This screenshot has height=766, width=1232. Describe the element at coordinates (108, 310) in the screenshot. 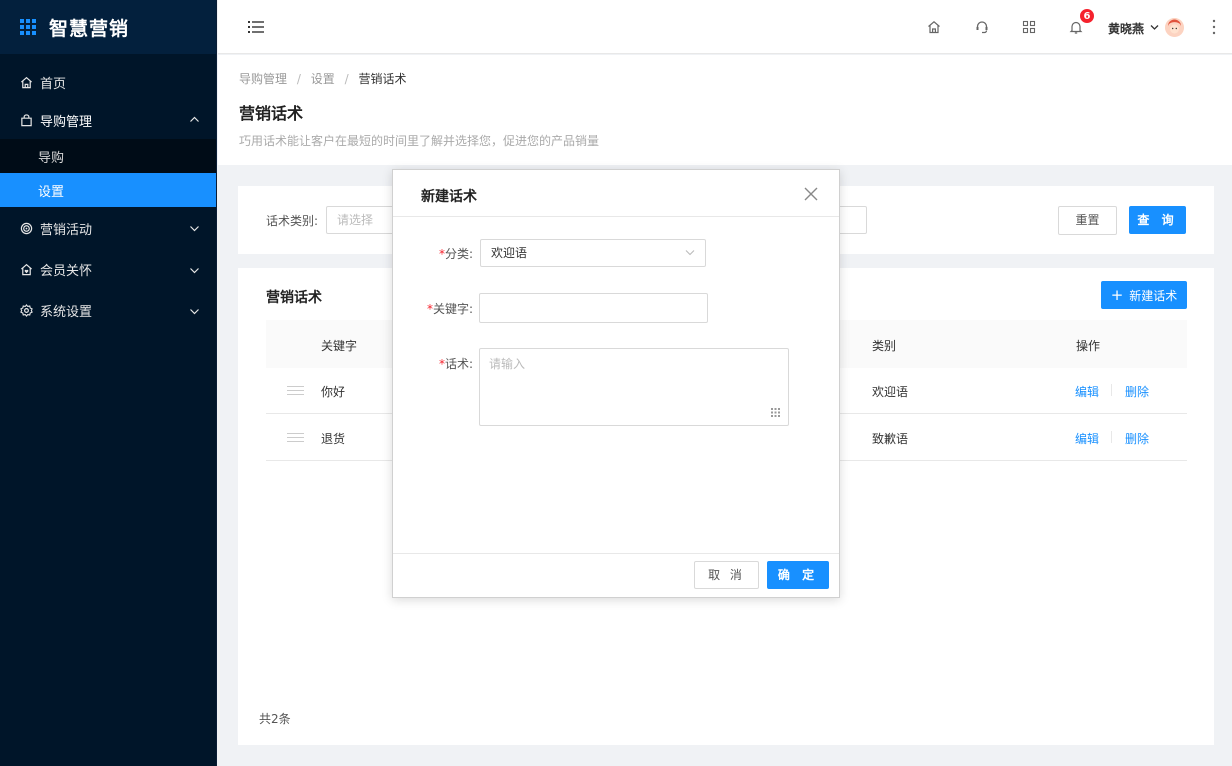

I see `sidebar-item-system-settings: 系统设置` at that location.